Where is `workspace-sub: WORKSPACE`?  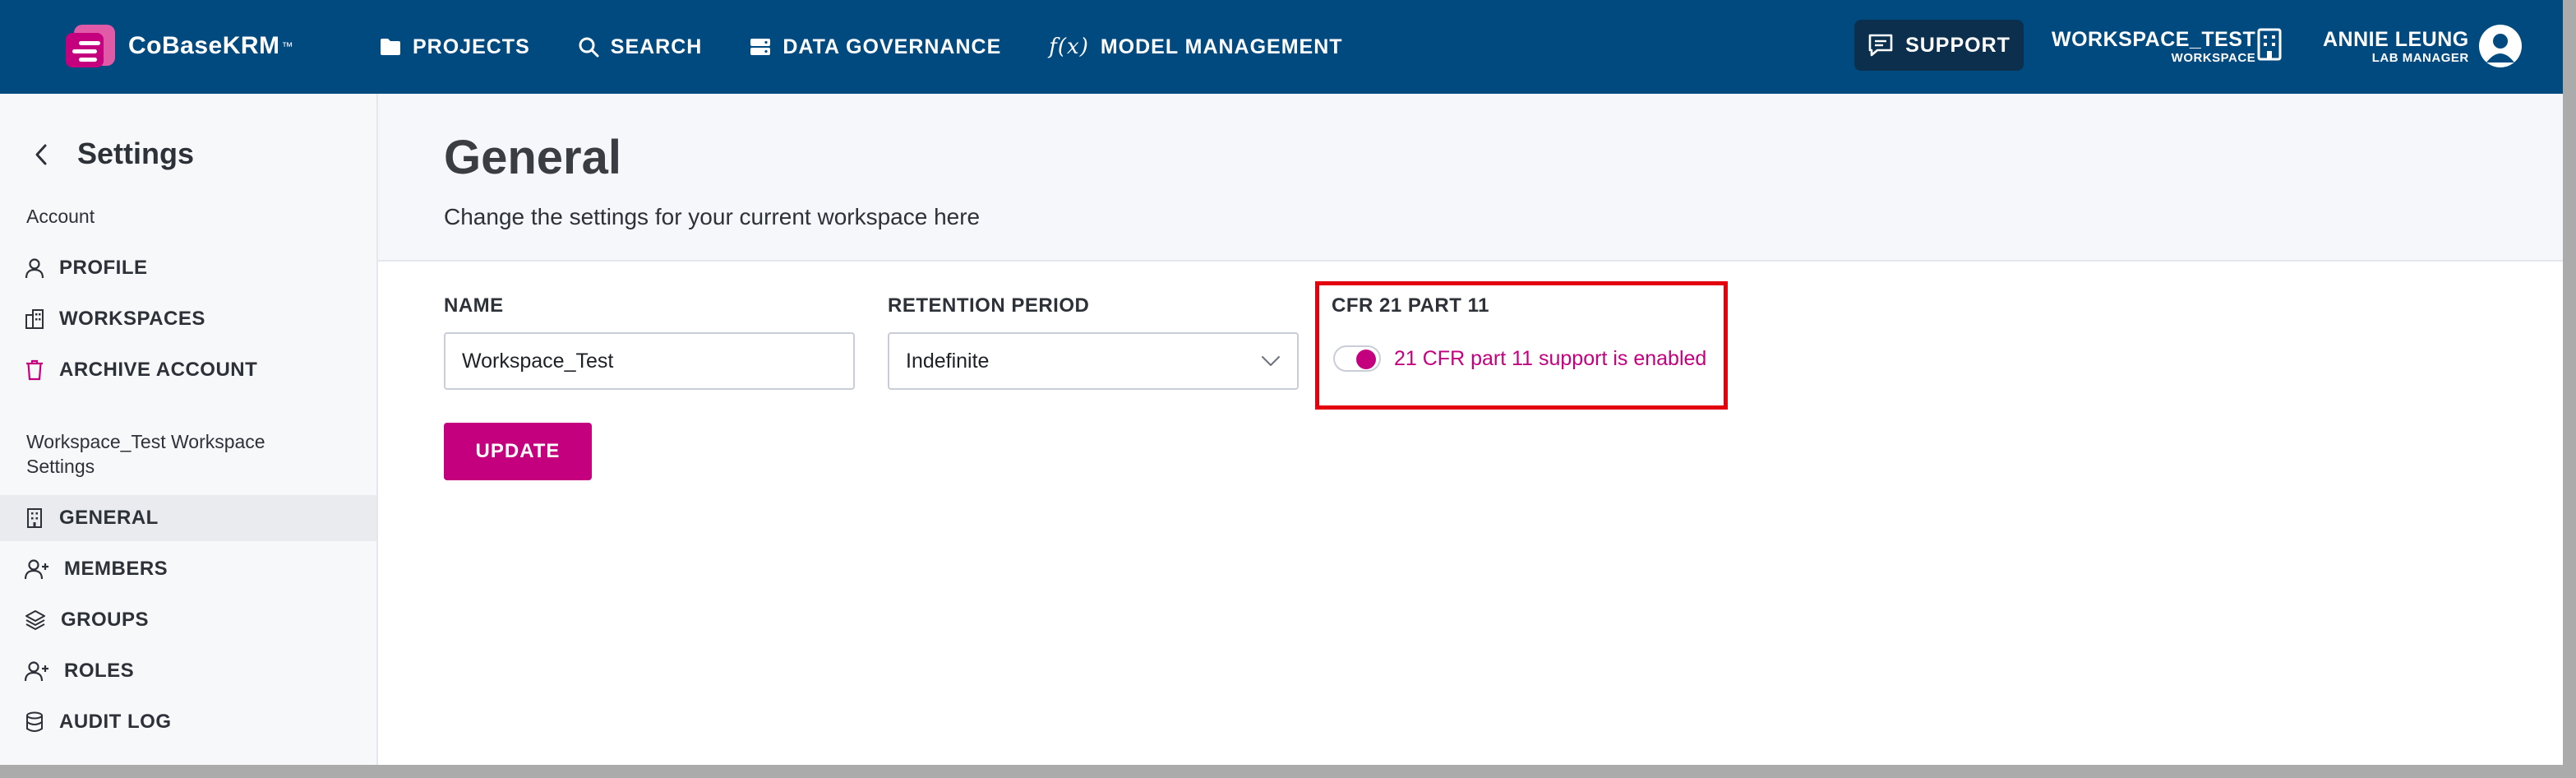 workspace-sub: WORKSPACE is located at coordinates (2214, 58).